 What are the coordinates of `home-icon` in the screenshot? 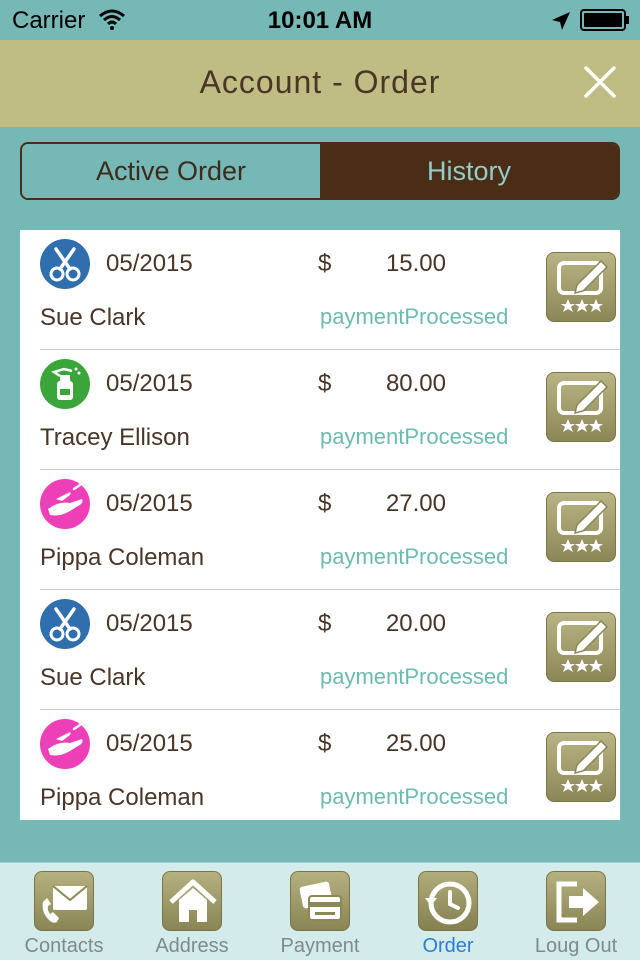 It's located at (192, 901).